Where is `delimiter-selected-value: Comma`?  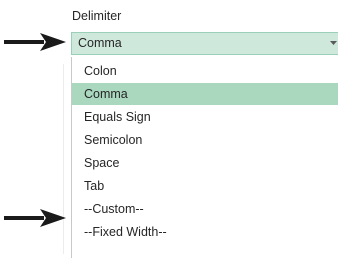 delimiter-selected-value: Comma is located at coordinates (100, 43).